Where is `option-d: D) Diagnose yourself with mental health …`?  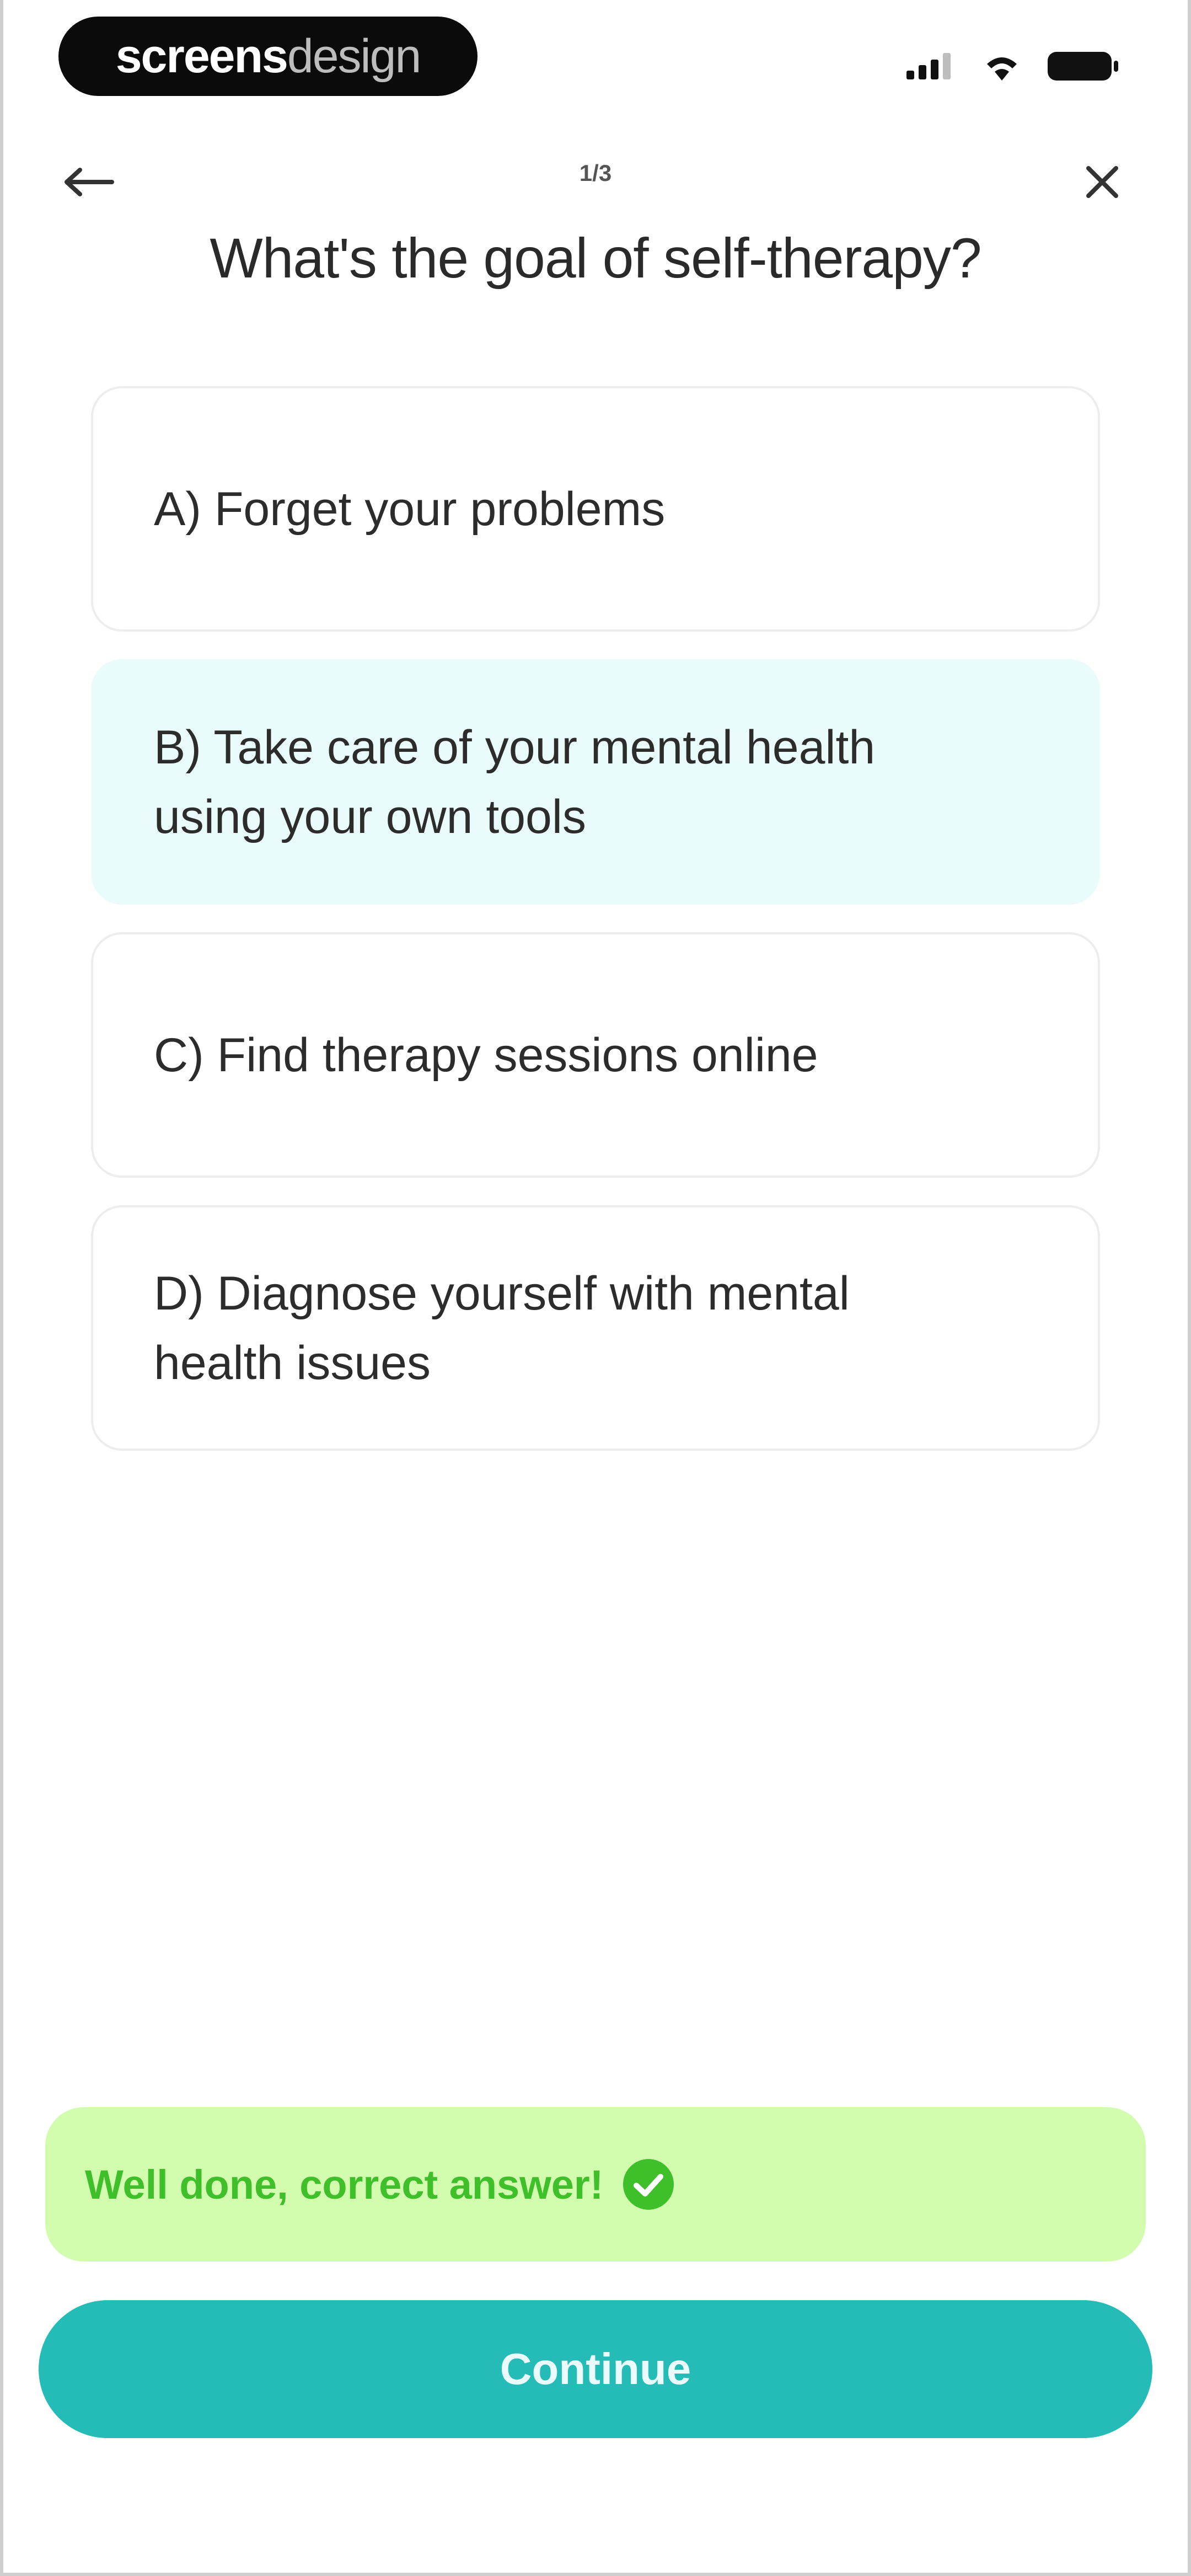
option-d: D) Diagnose yourself with mental health … is located at coordinates (595, 1328).